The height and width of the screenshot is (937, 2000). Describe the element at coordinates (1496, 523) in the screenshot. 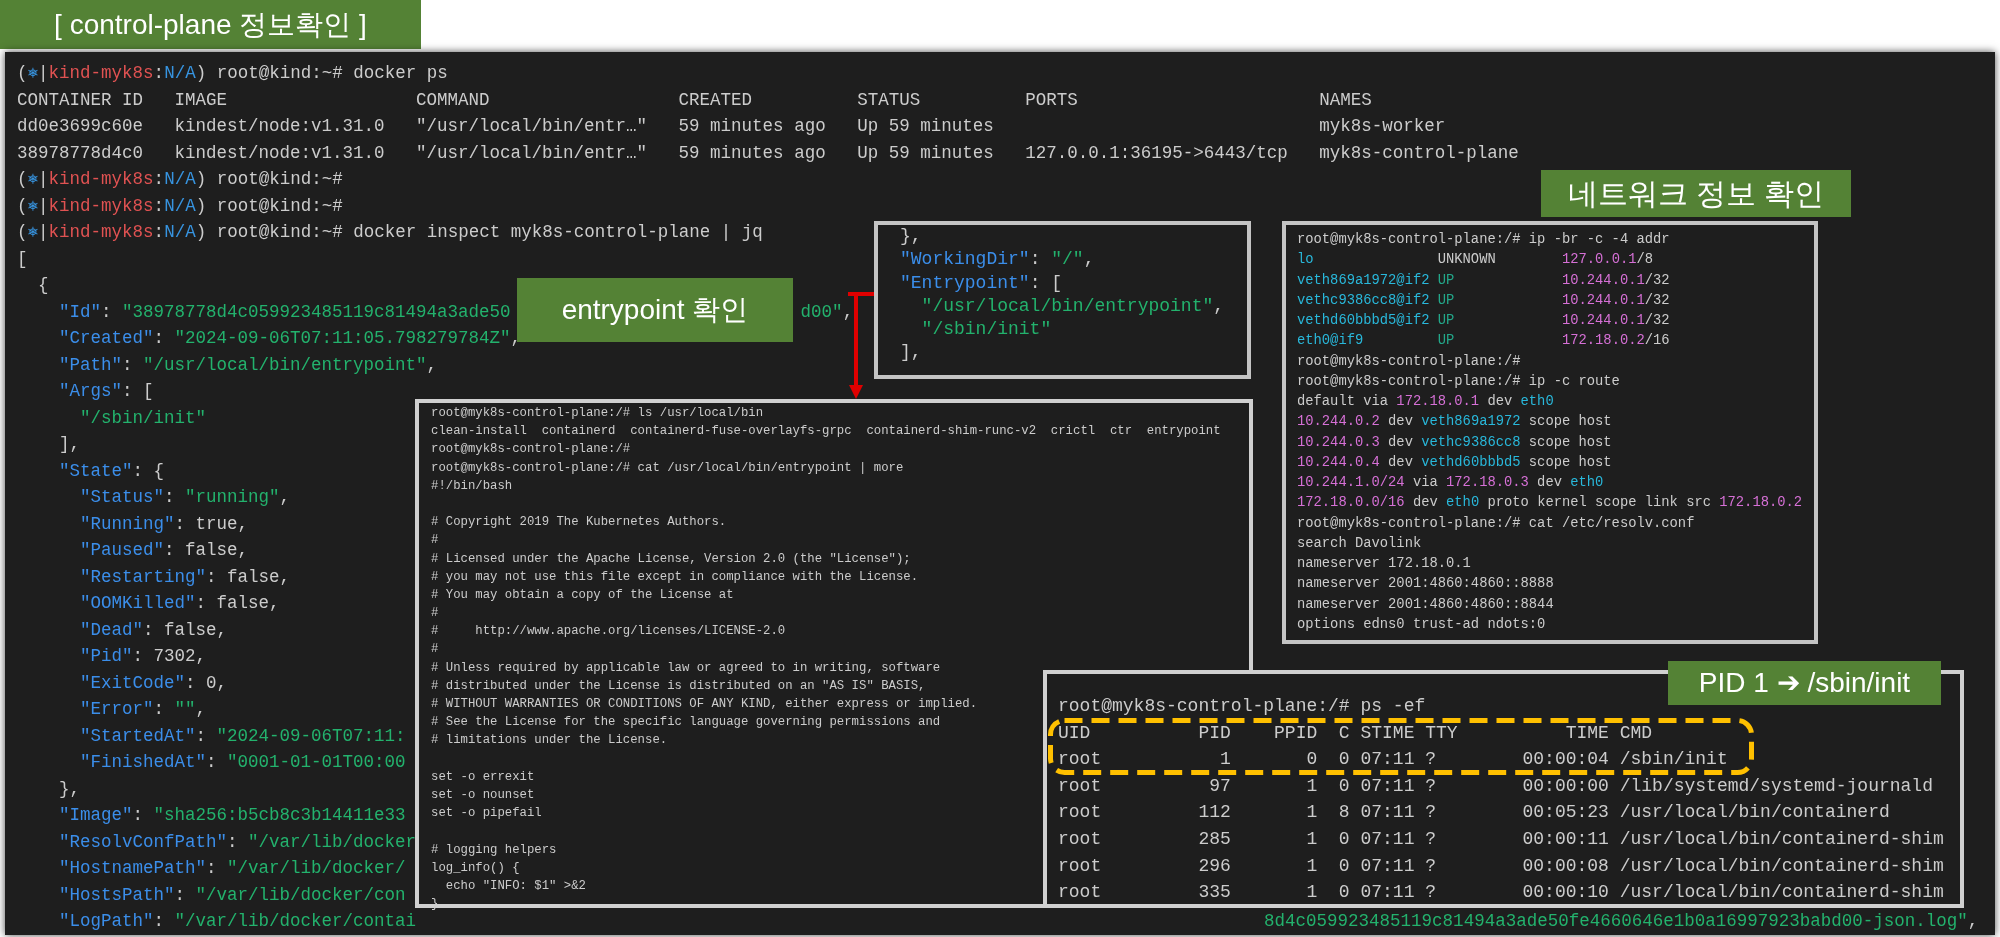

I see `terminal-line: root@myk8s-control-plane:/# cat /etc/resolv.conf` at that location.